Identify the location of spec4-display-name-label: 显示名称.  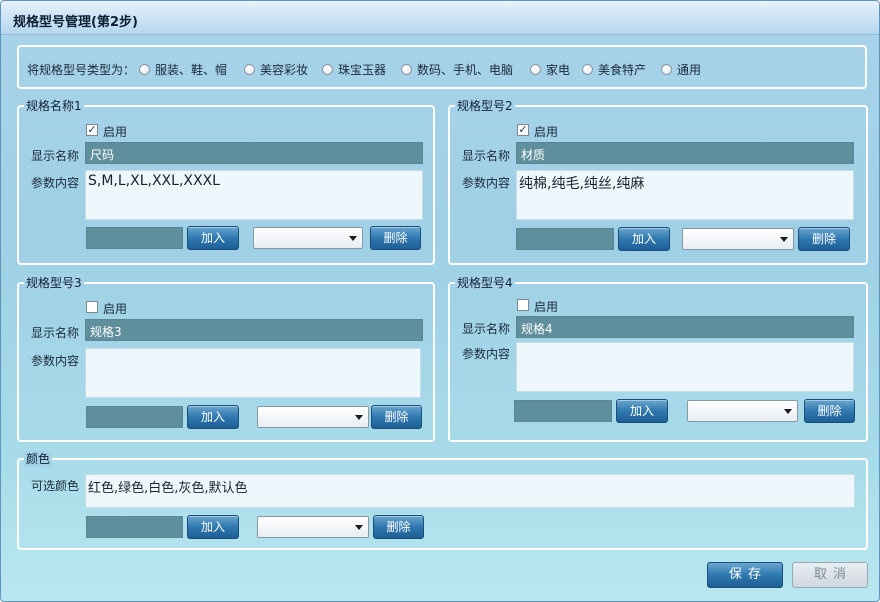
(486, 329).